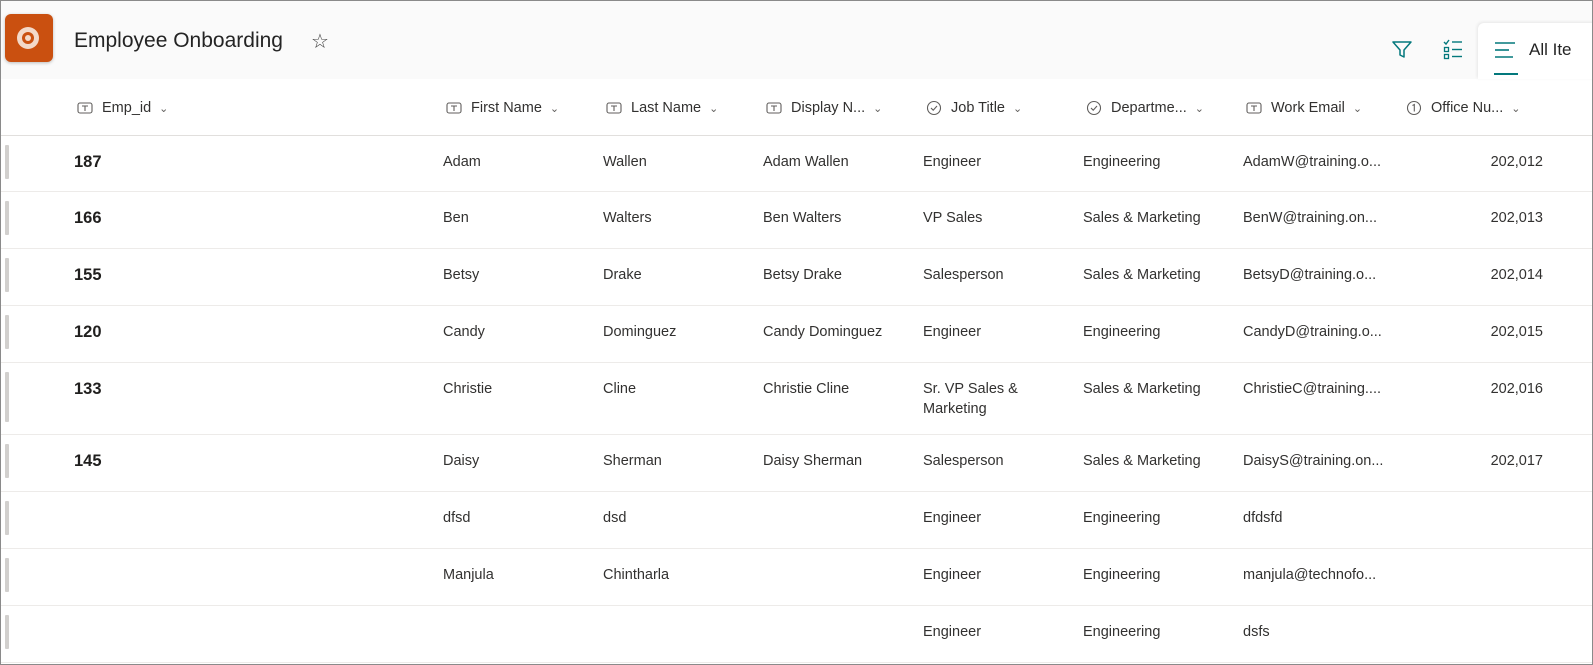 The height and width of the screenshot is (665, 1593). Describe the element at coordinates (934, 108) in the screenshot. I see `choice-field-icon` at that location.